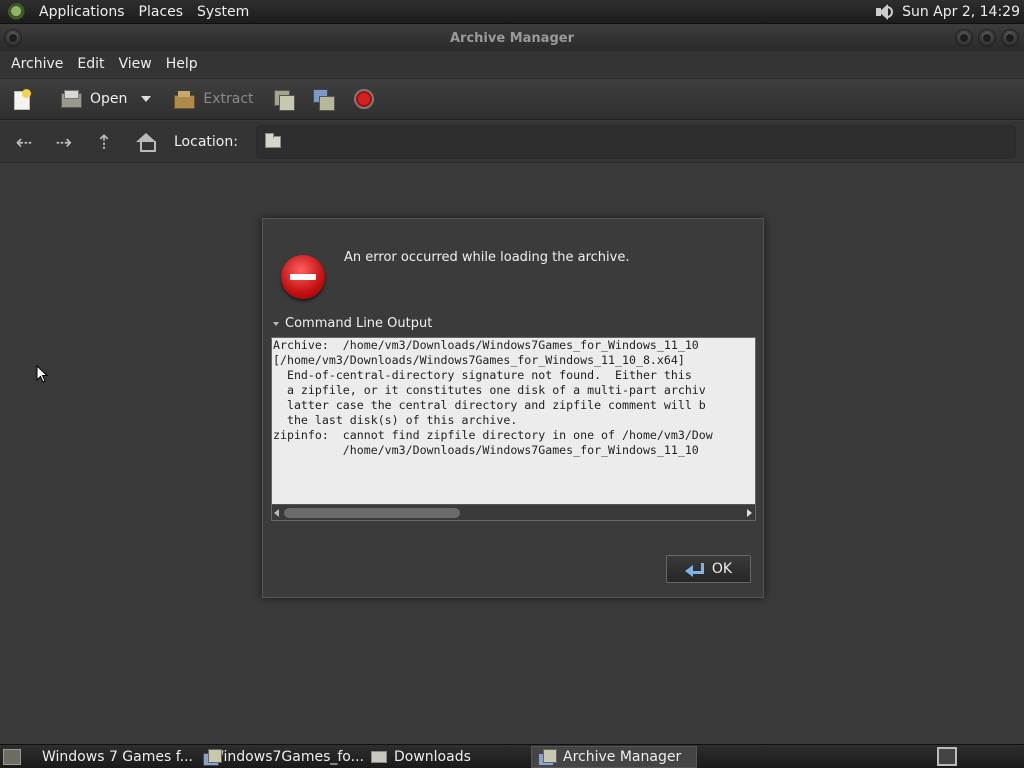 The height and width of the screenshot is (768, 1024). I want to click on extract-label: Extract, so click(228, 99).